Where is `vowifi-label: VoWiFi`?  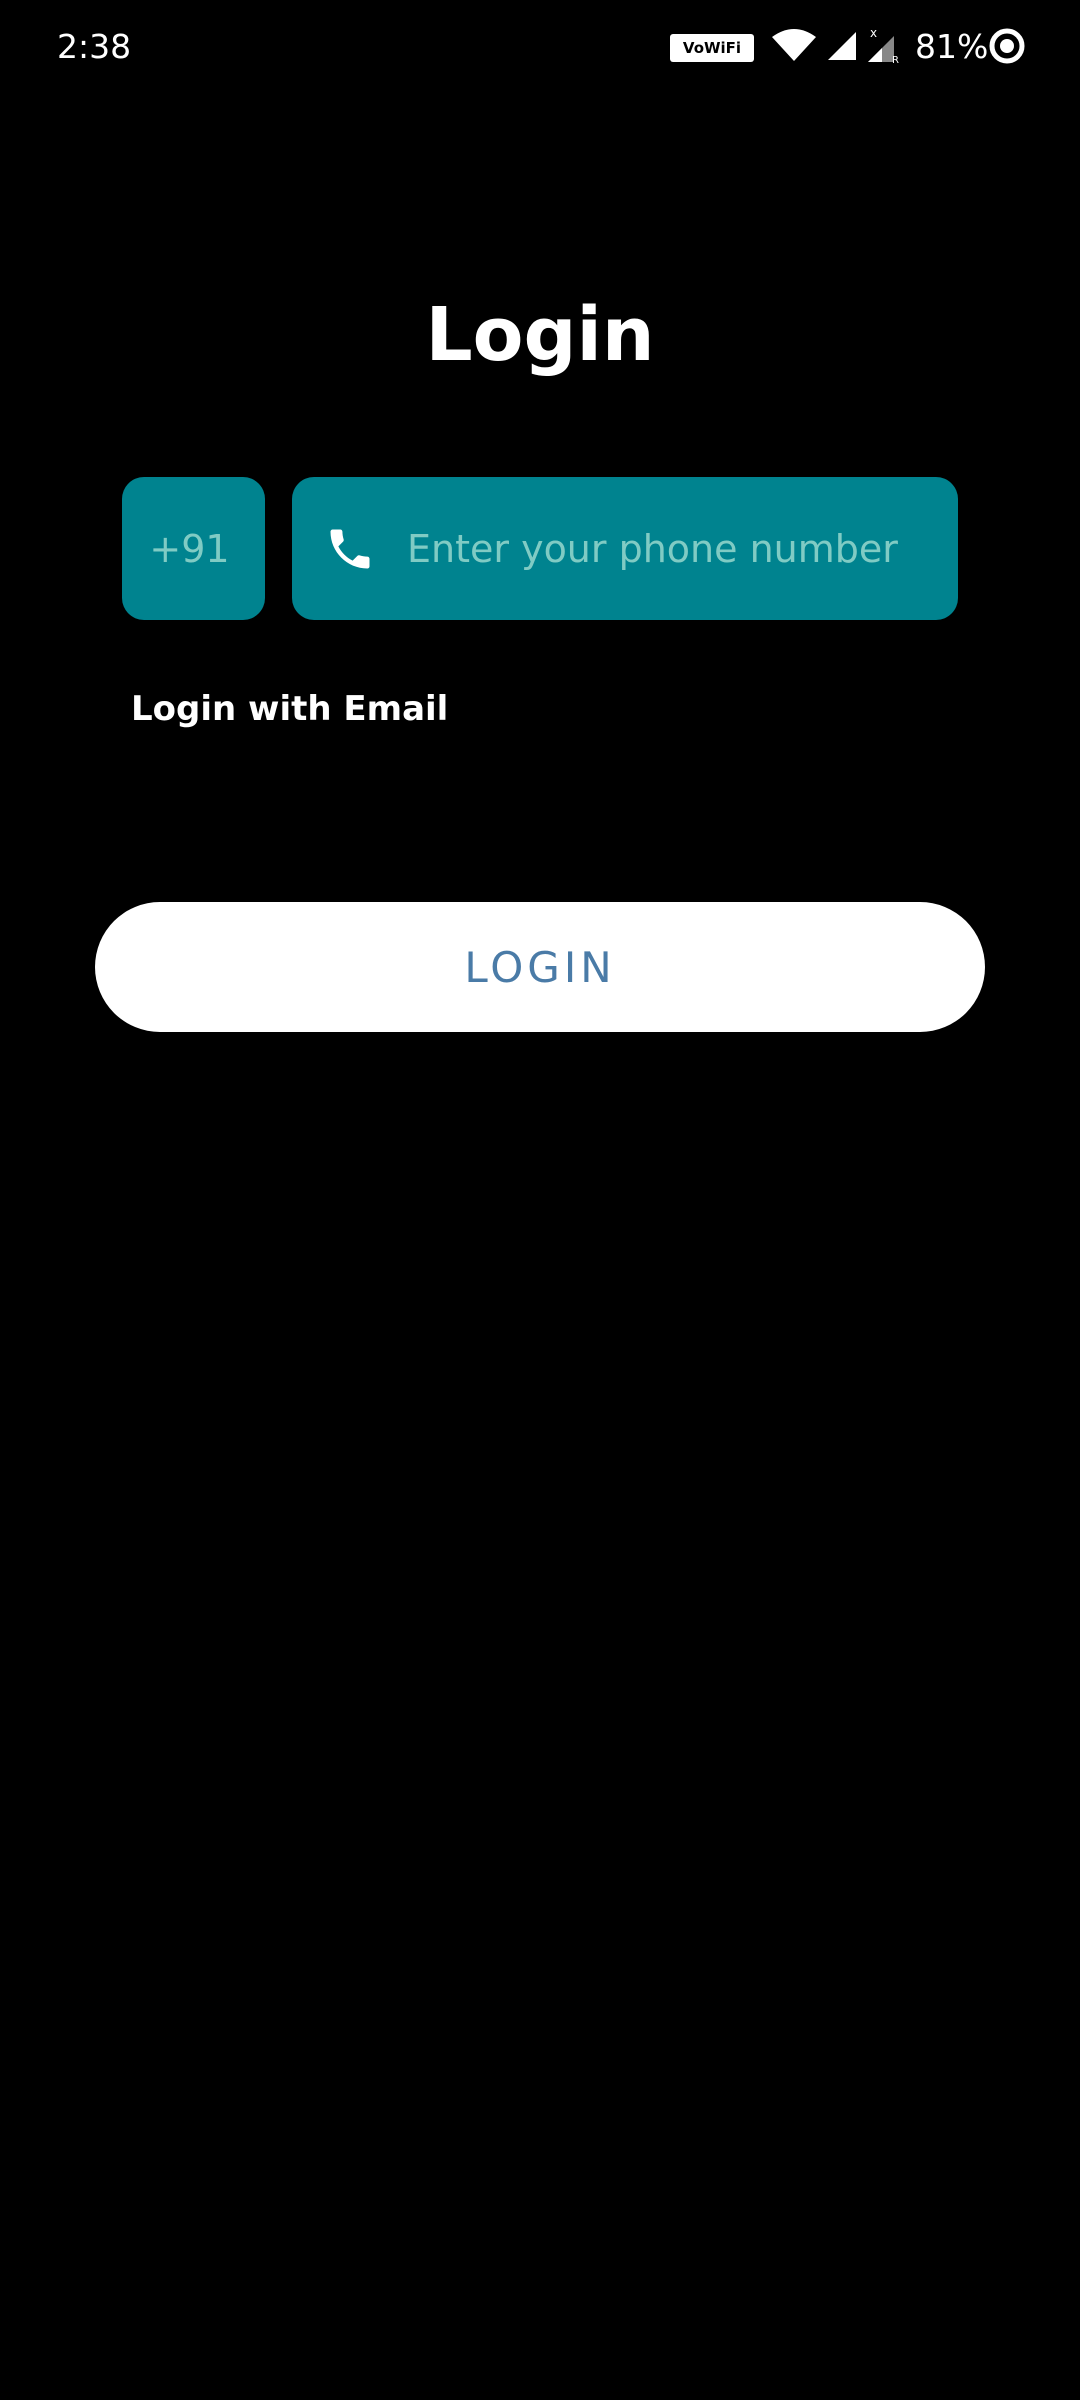 vowifi-label: VoWiFi is located at coordinates (712, 48).